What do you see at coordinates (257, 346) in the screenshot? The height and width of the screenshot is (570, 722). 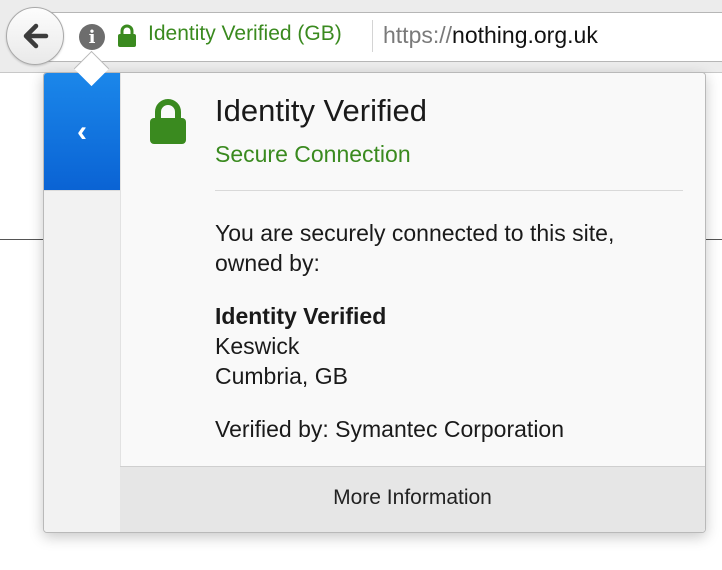 I see `owner-city: Keswick` at bounding box center [257, 346].